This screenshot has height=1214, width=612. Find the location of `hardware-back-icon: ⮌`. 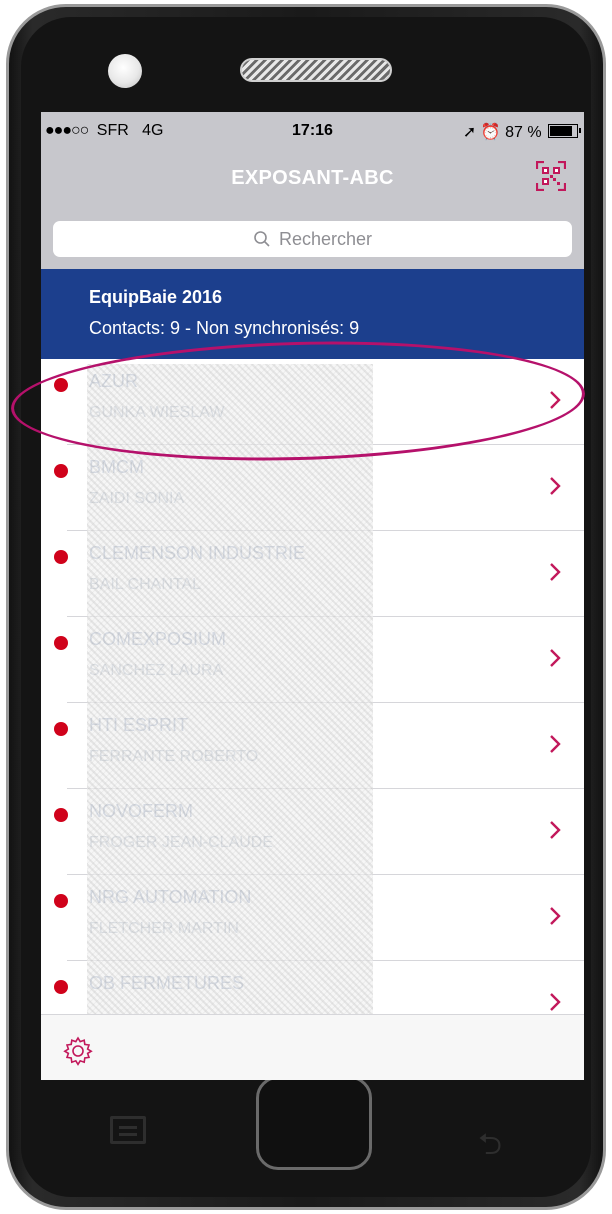

hardware-back-icon: ⮌ is located at coordinates (490, 1147).